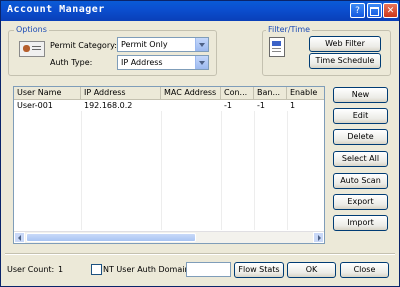  Describe the element at coordinates (289, 29) in the screenshot. I see `filter-time-group-label: Filter/Time` at that location.